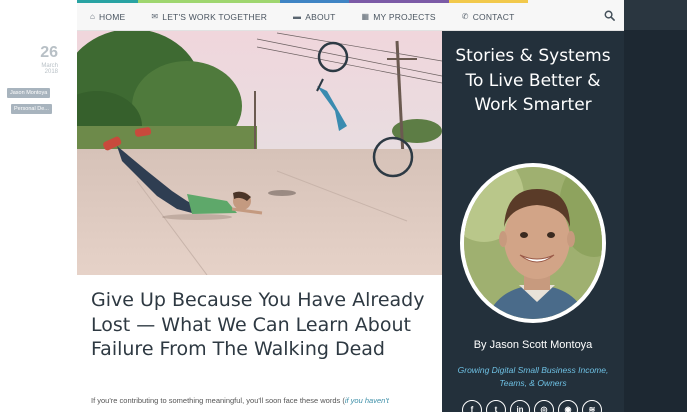 This screenshot has width=687, height=412. I want to click on tag-jason-montoya: Jason Montoya, so click(29, 93).